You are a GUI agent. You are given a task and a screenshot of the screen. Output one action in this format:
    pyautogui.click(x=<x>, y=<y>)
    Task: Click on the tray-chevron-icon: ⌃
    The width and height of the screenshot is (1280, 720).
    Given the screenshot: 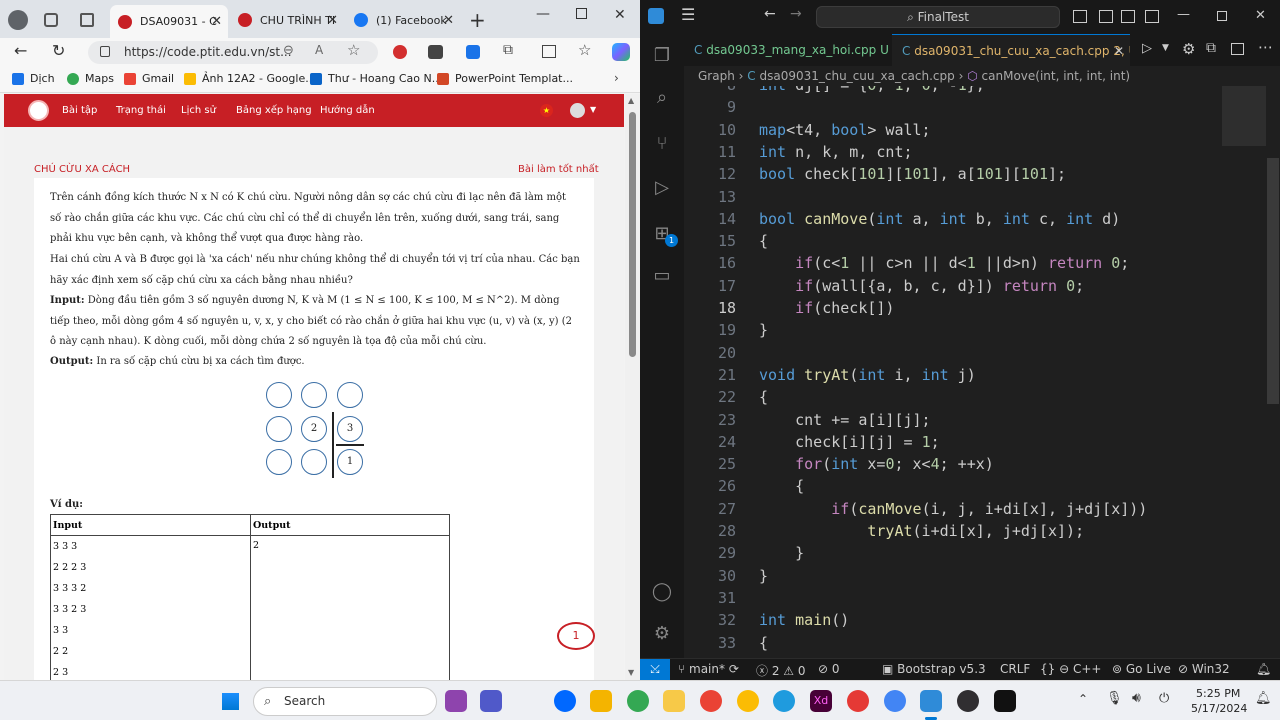 What is the action you would take?
    pyautogui.click(x=1083, y=699)
    